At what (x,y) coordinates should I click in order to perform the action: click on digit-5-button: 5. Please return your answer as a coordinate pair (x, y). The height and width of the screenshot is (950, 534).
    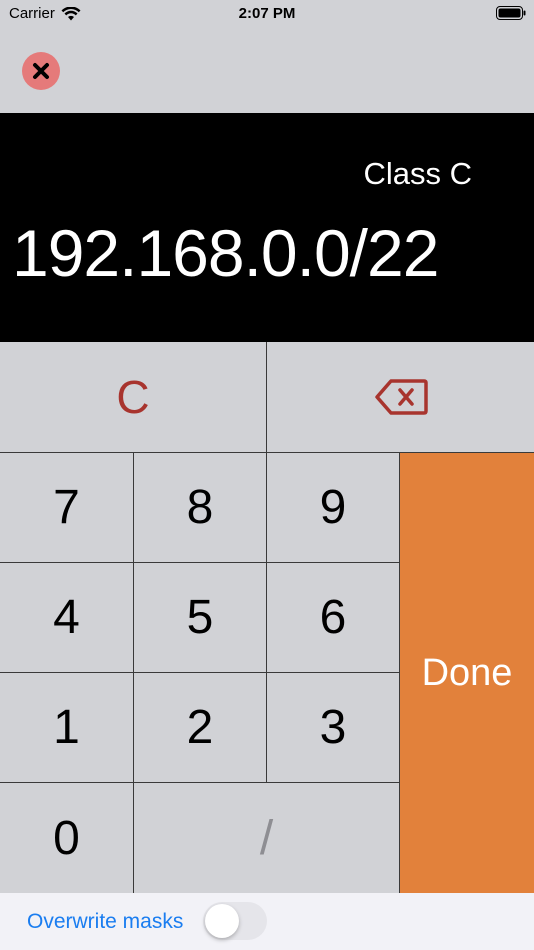
    Looking at the image, I should click on (200, 618).